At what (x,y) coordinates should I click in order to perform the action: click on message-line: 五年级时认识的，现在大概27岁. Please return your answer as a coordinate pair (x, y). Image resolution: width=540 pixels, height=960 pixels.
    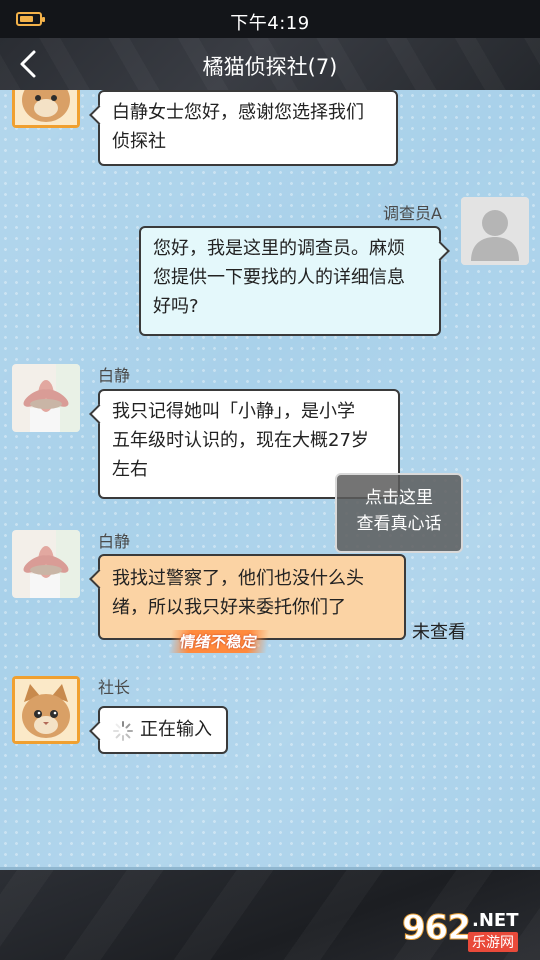
    Looking at the image, I should click on (240, 440).